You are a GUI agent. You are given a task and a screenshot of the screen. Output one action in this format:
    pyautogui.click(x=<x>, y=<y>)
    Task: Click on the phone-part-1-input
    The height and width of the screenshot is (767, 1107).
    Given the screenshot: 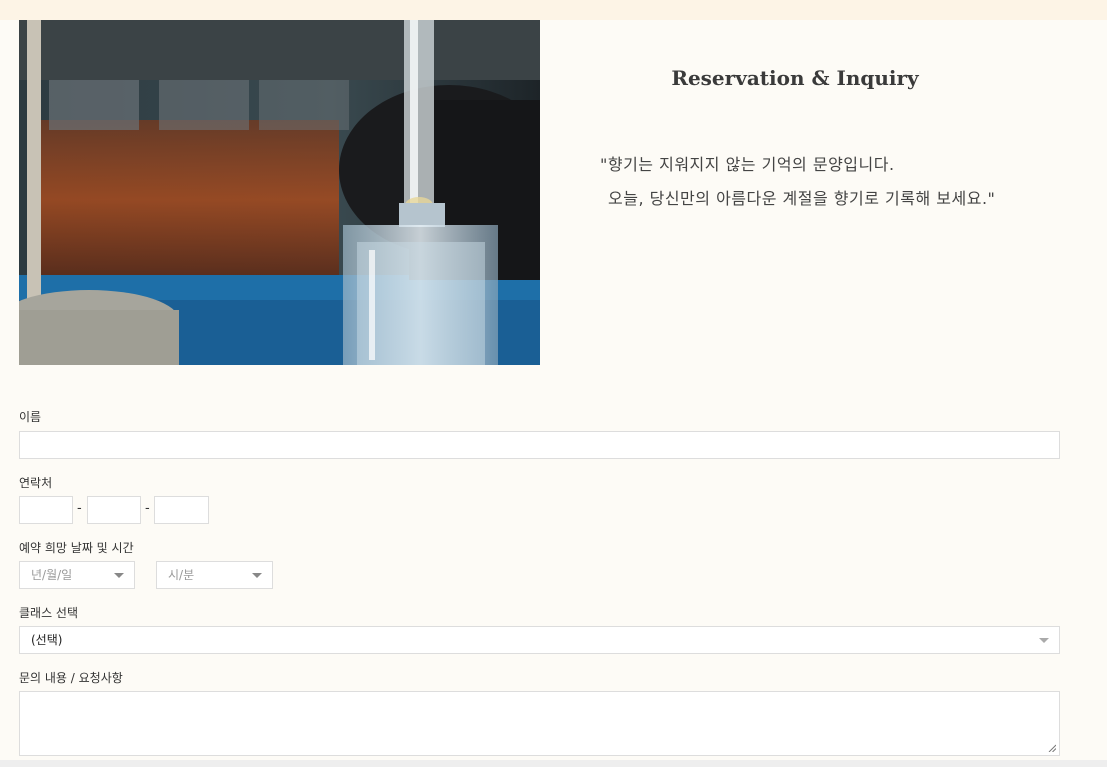 What is the action you would take?
    pyautogui.click(x=46, y=510)
    